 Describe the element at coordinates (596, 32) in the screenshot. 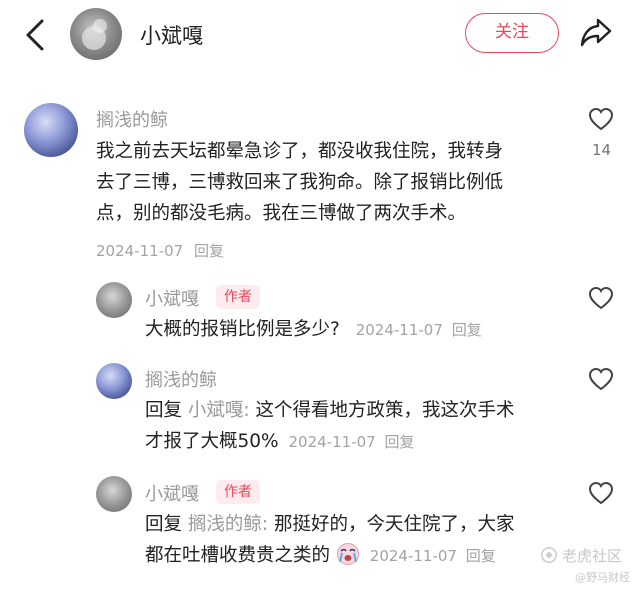

I see `share-icon` at that location.